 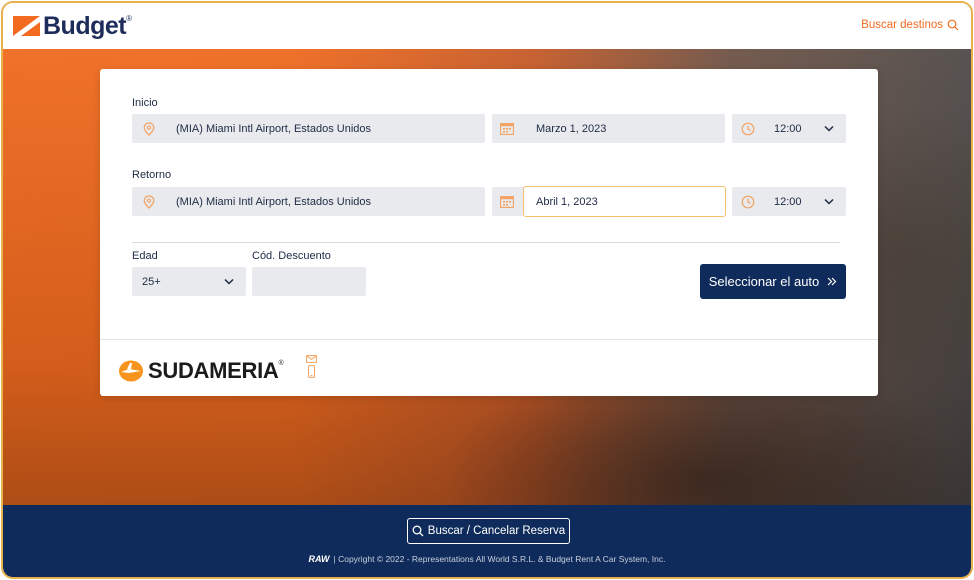 What do you see at coordinates (496, 531) in the screenshot?
I see `manage-booking-label: Buscar / Cancelar Reserva` at bounding box center [496, 531].